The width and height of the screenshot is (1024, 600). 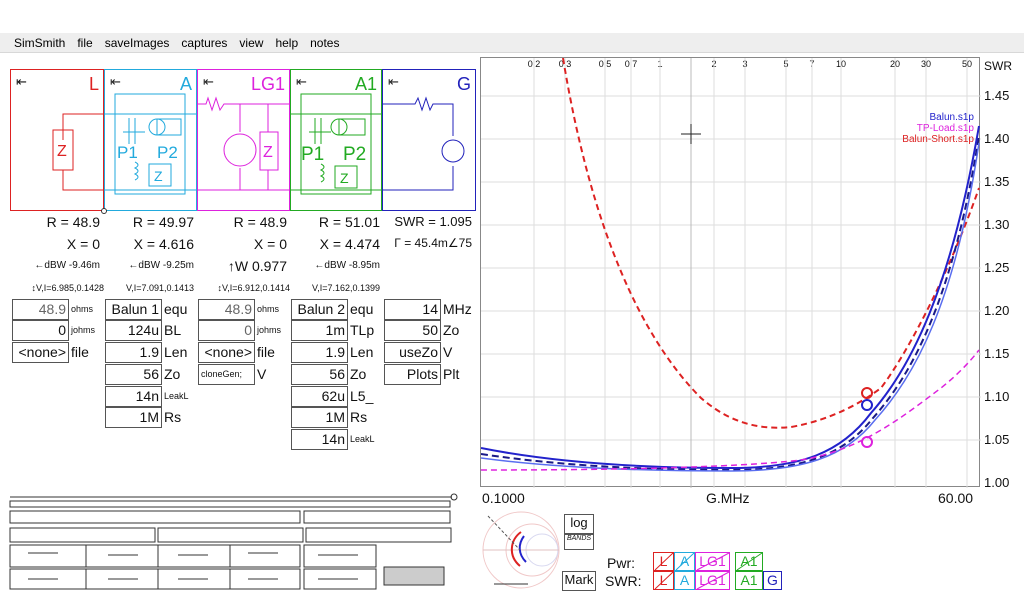 What do you see at coordinates (233, 543) in the screenshot?
I see `circuit-thumbnails` at bounding box center [233, 543].